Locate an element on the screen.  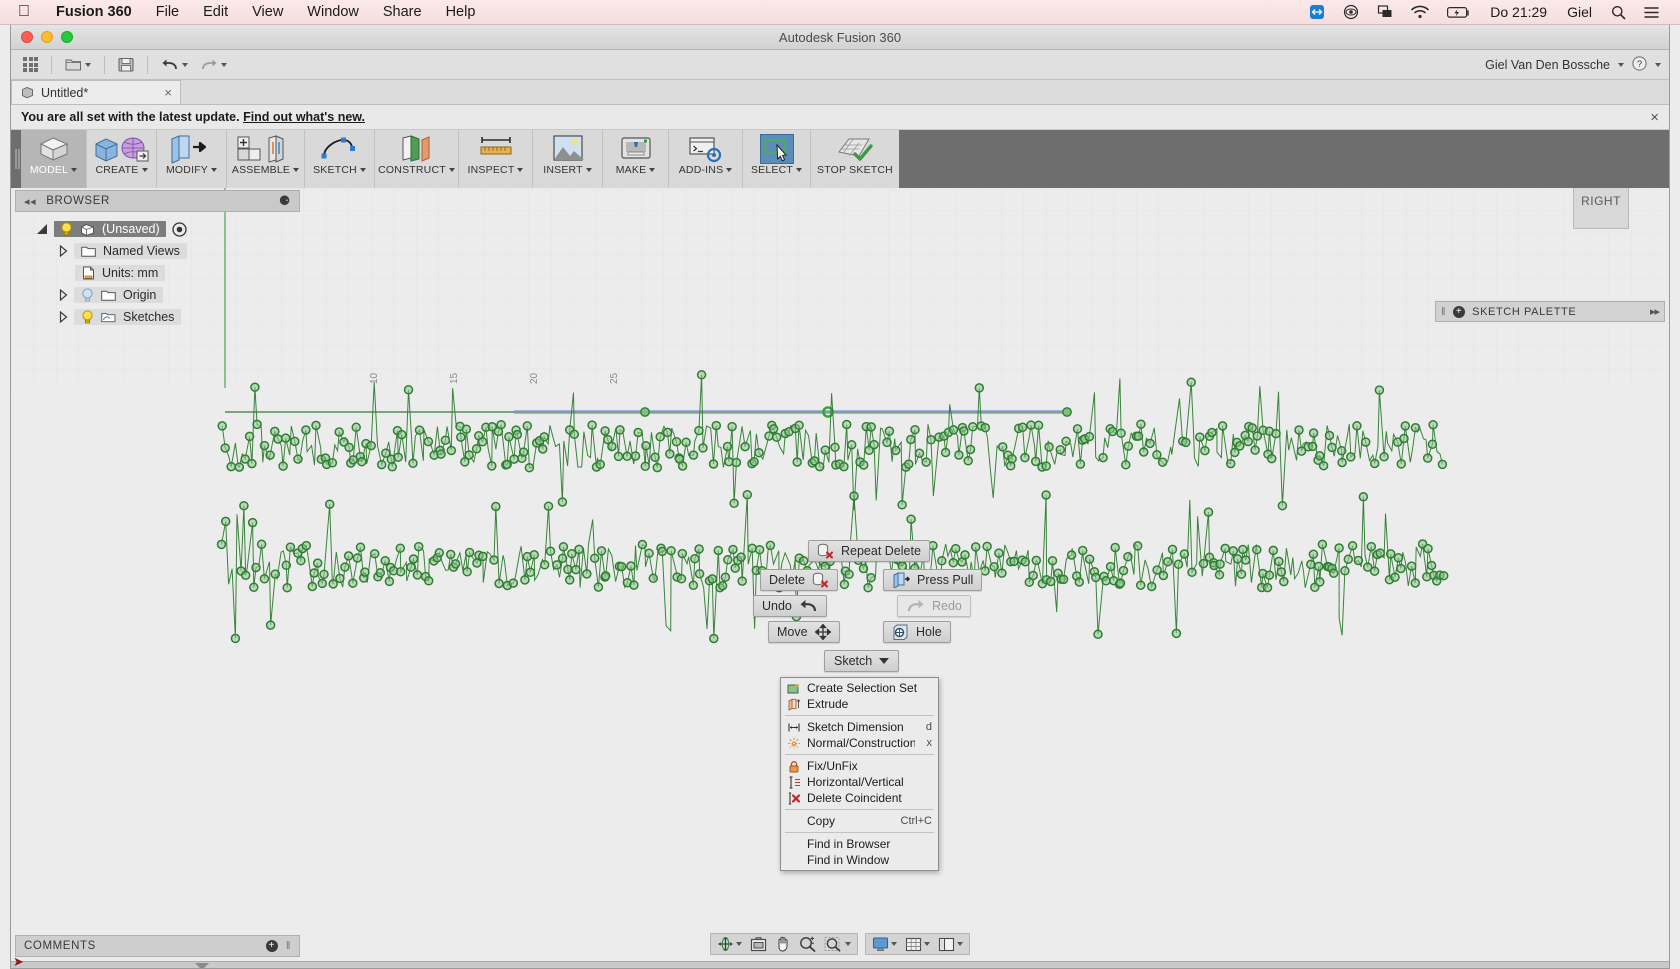
minimize-panel-icon: ⚈ is located at coordinates (285, 201).